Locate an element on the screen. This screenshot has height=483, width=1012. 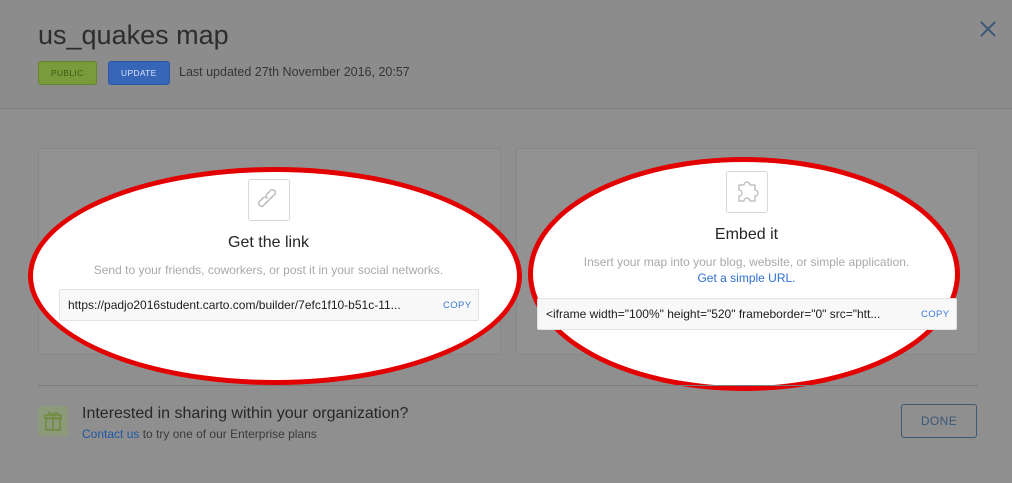
map-title: us_quakes map is located at coordinates (133, 35).